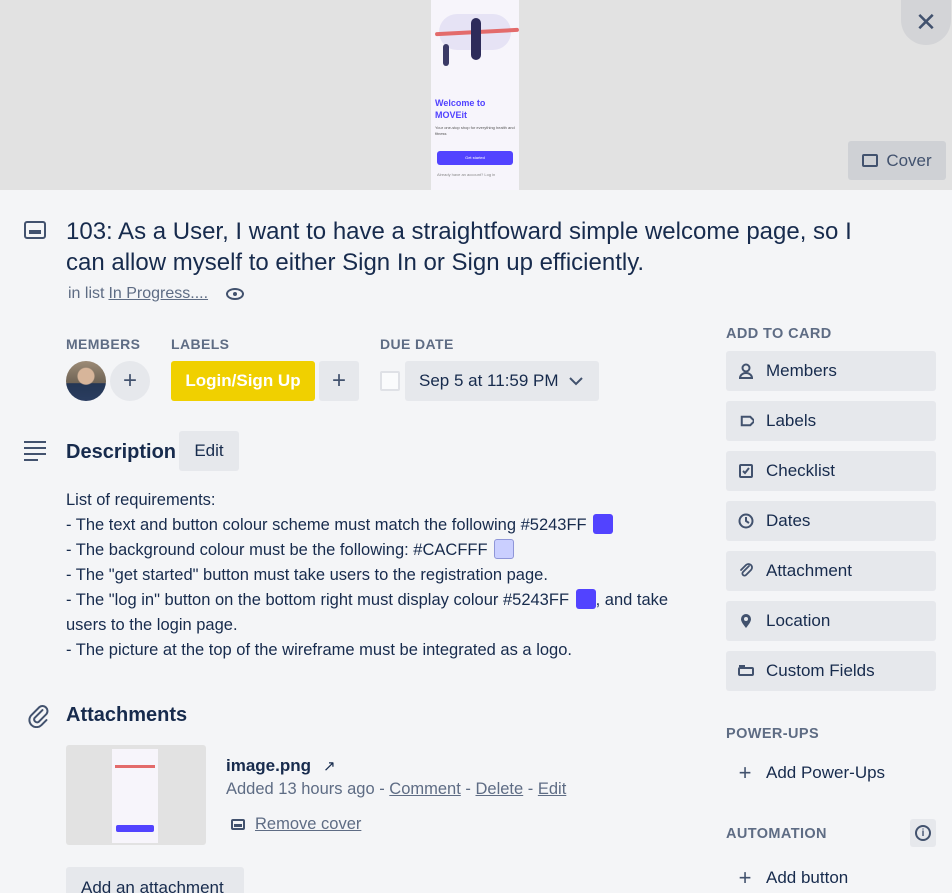 The width and height of the screenshot is (952, 893). I want to click on attachment-preview, so click(135, 796).